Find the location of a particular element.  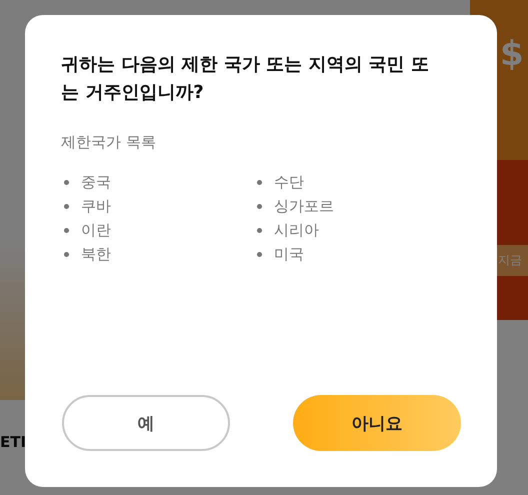

country-name: 싱가포르 is located at coordinates (304, 206).